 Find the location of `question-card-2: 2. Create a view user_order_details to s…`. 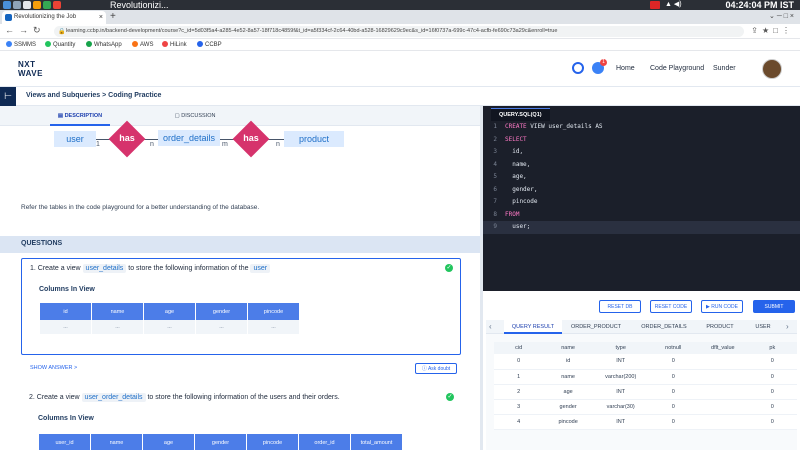

question-card-2: 2. Create a view user_order_details to s… is located at coordinates (241, 419).